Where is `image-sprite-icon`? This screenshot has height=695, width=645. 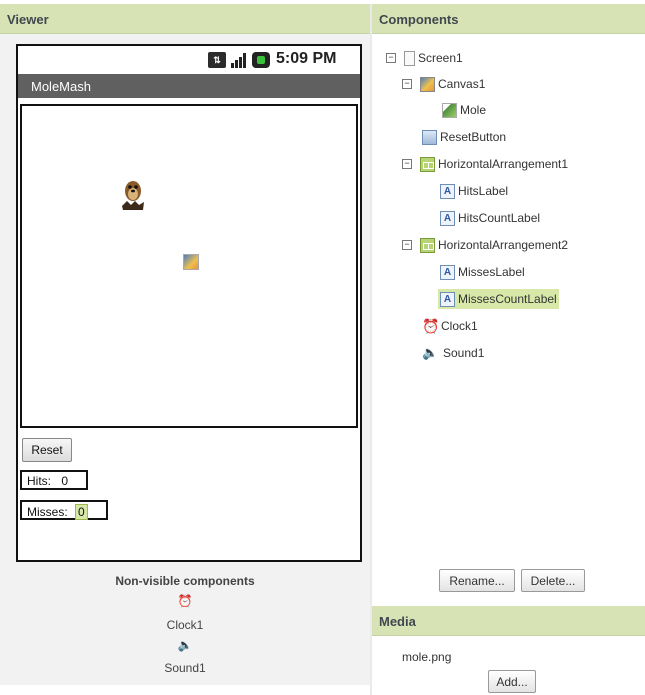
image-sprite-icon is located at coordinates (449, 110).